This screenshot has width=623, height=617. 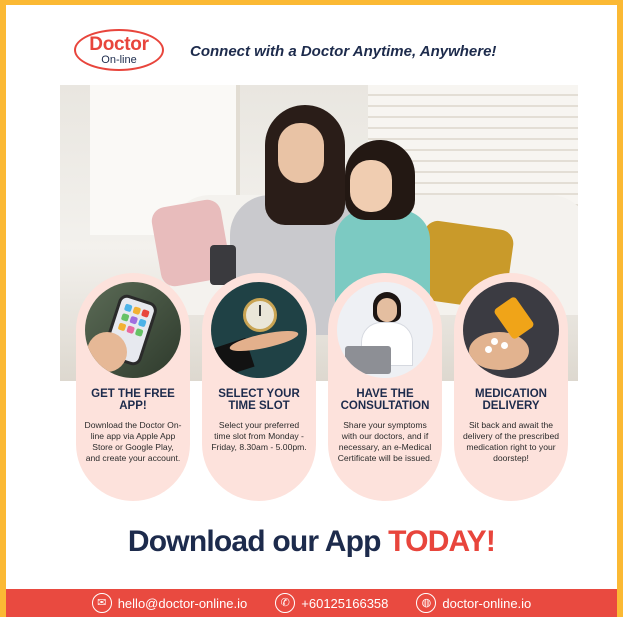 I want to click on step-title: HAVE THE CONSULTATION, so click(x=385, y=400).